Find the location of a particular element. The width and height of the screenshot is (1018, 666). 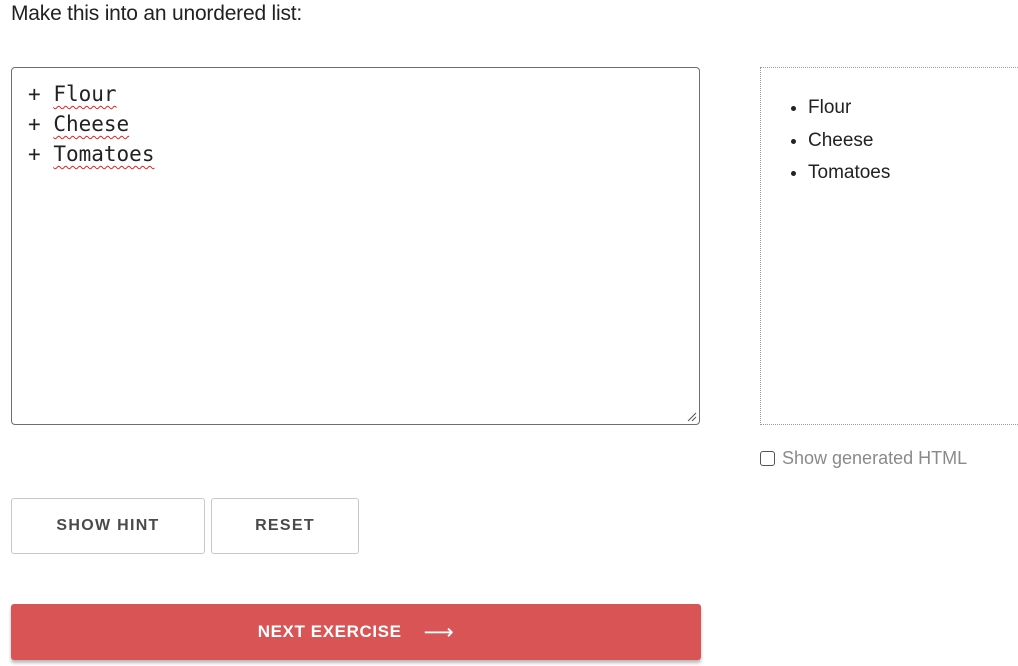

resize-handle-icon is located at coordinates (692, 417).